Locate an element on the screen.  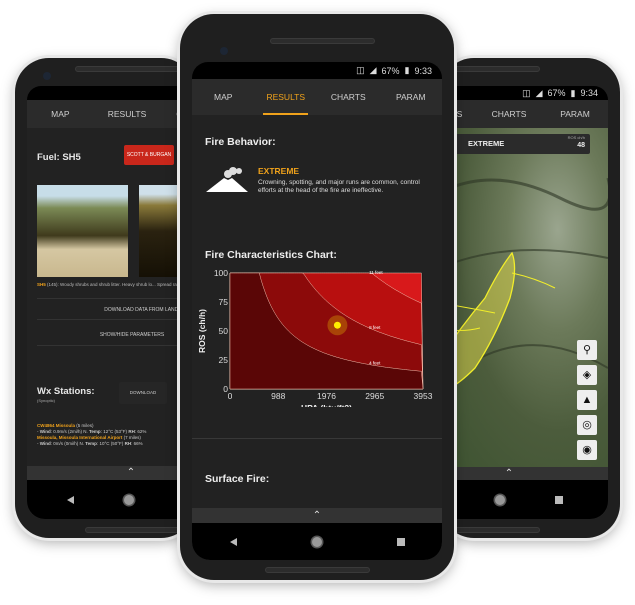
band-label: 11 feet is located at coordinates (376, 272).